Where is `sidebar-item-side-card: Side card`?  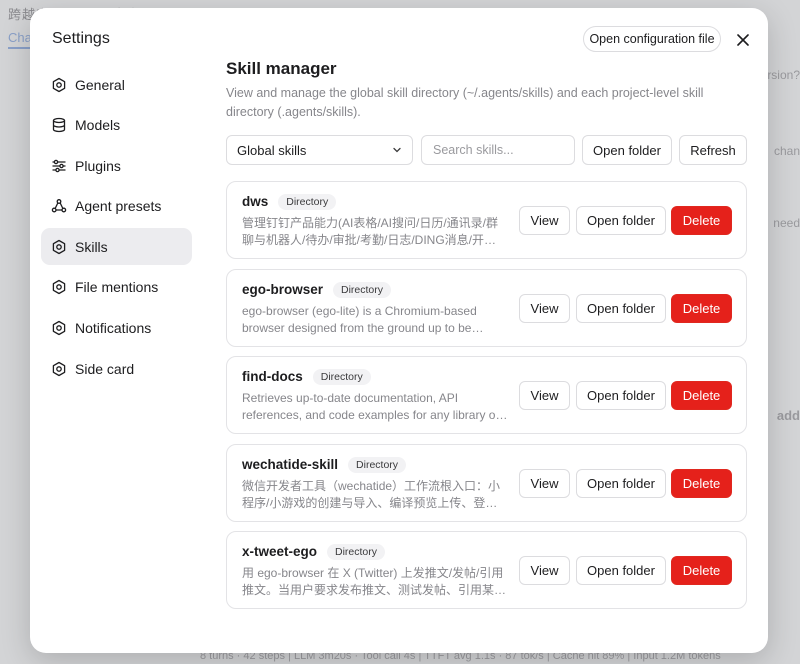
sidebar-item-side-card: Side card is located at coordinates (116, 368).